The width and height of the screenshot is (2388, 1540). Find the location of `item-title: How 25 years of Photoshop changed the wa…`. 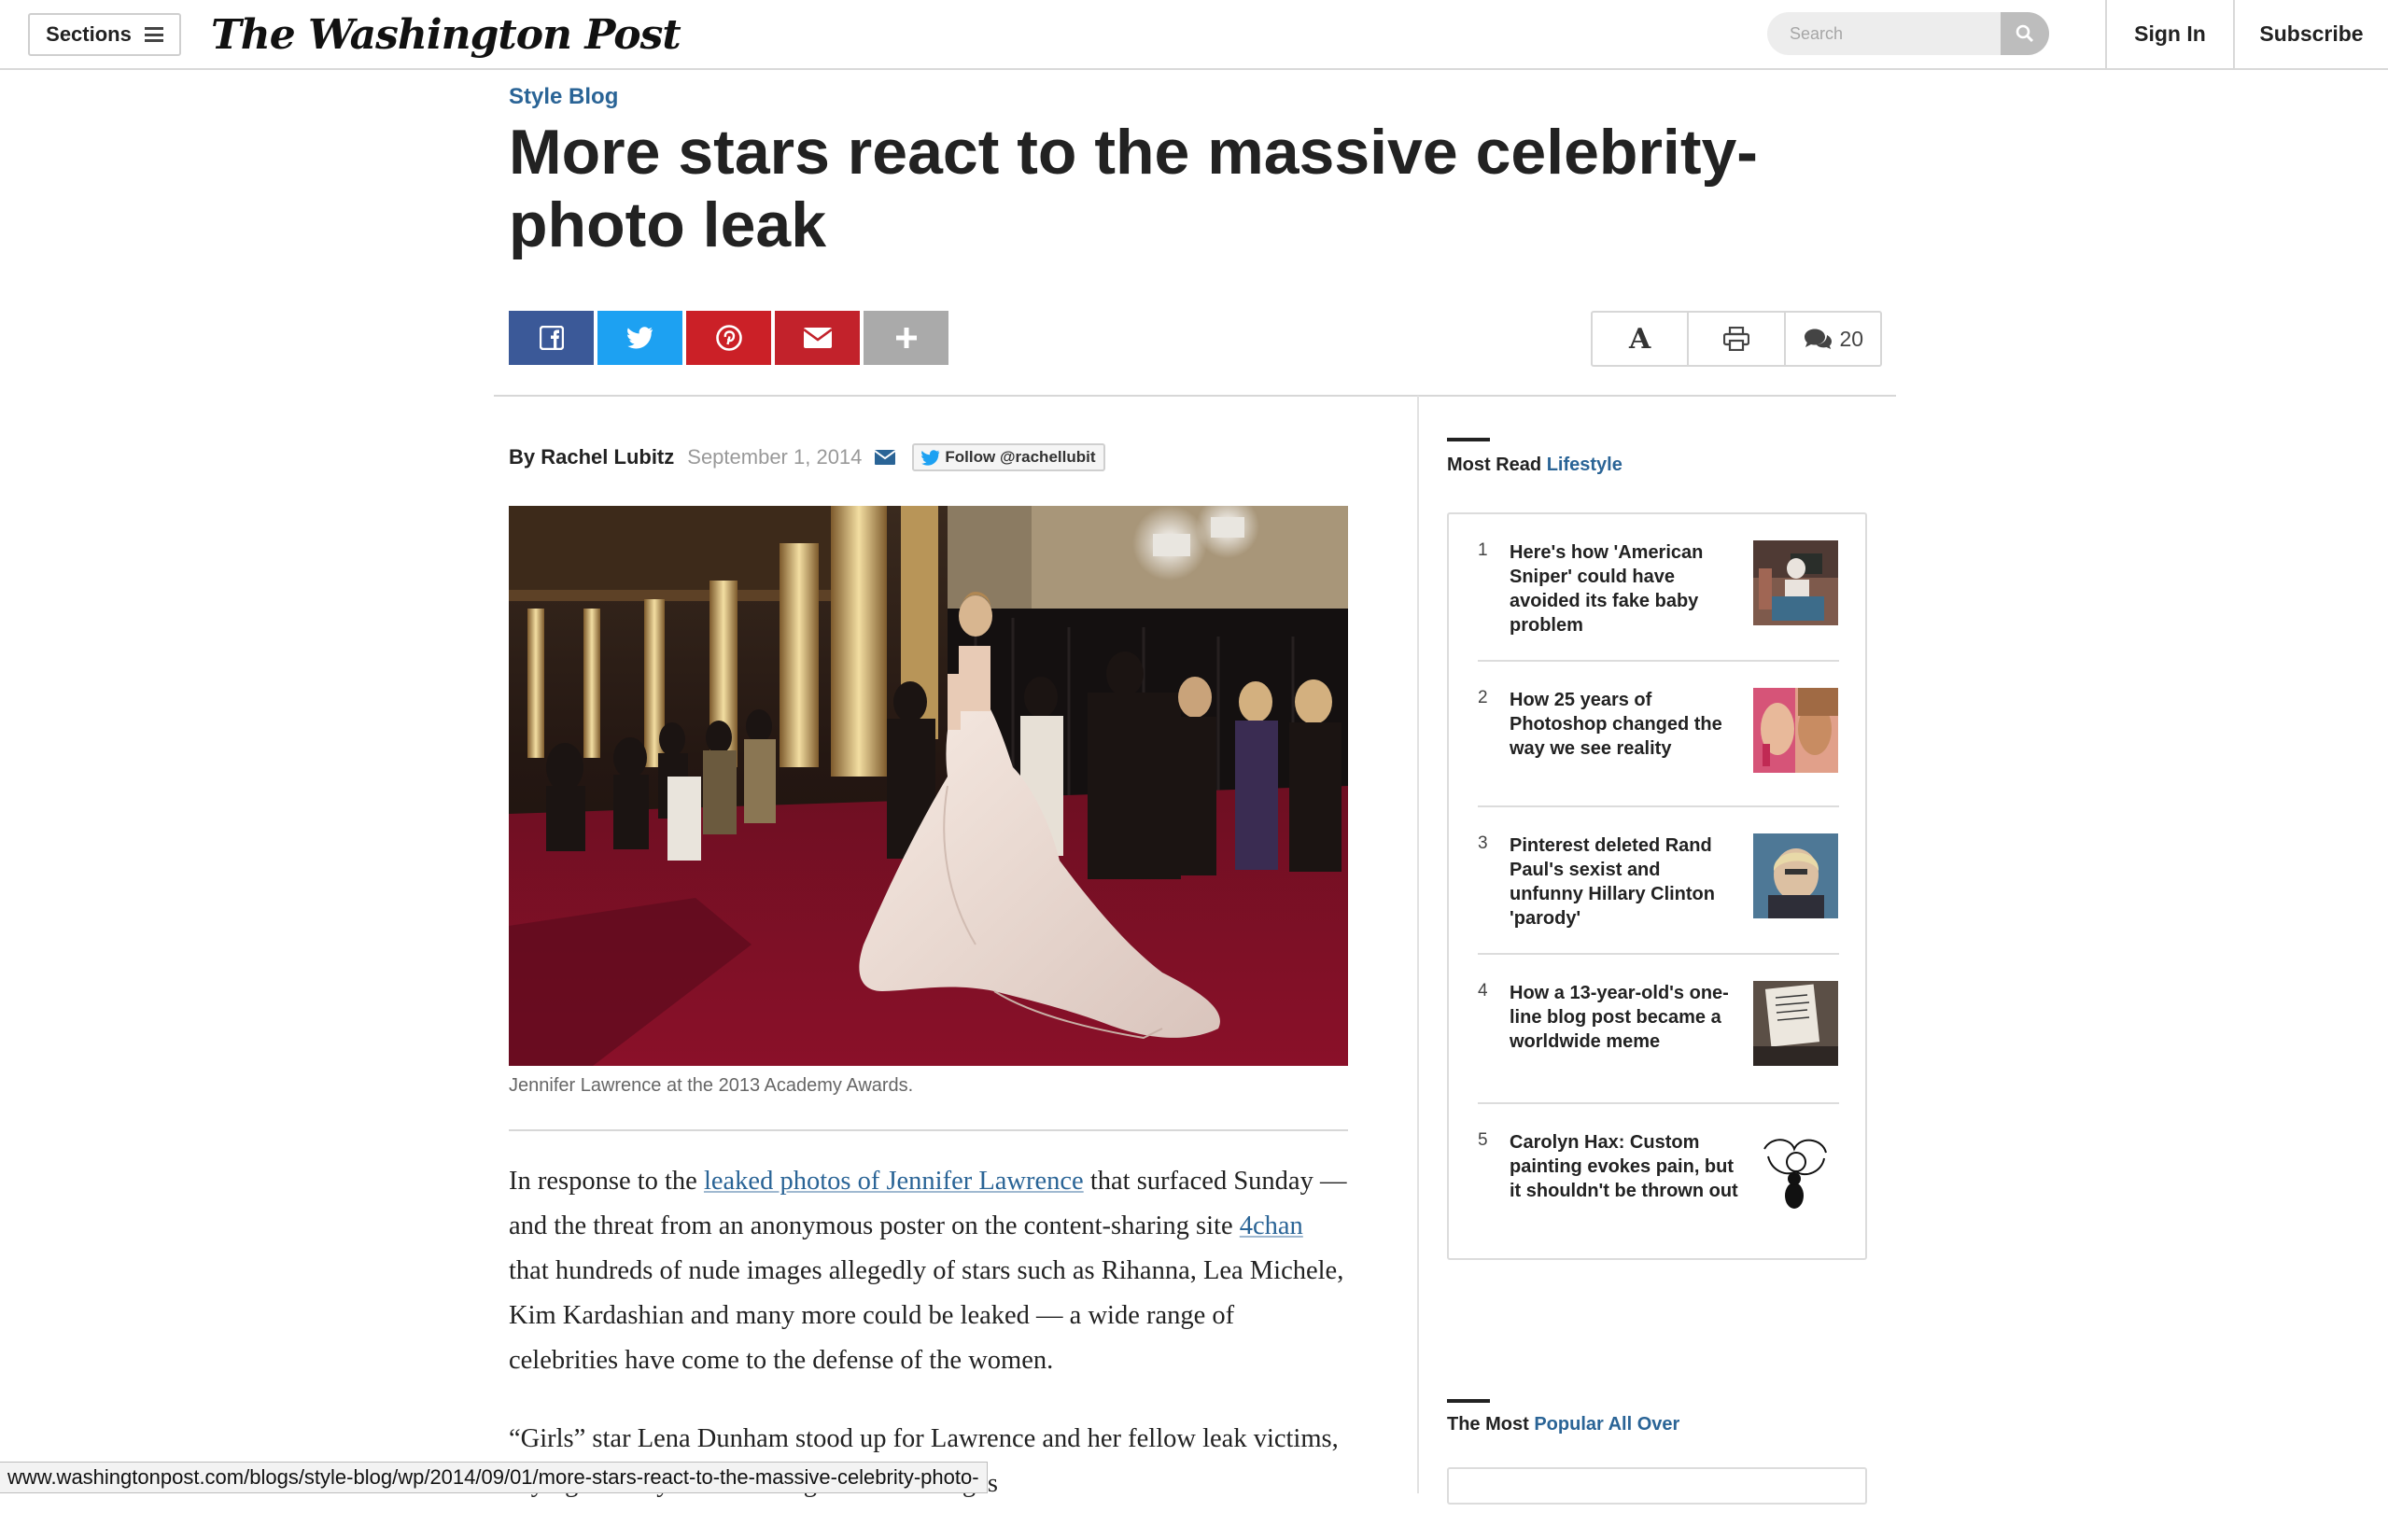

item-title: How 25 years of Photoshop changed the wa… is located at coordinates (1624, 724).